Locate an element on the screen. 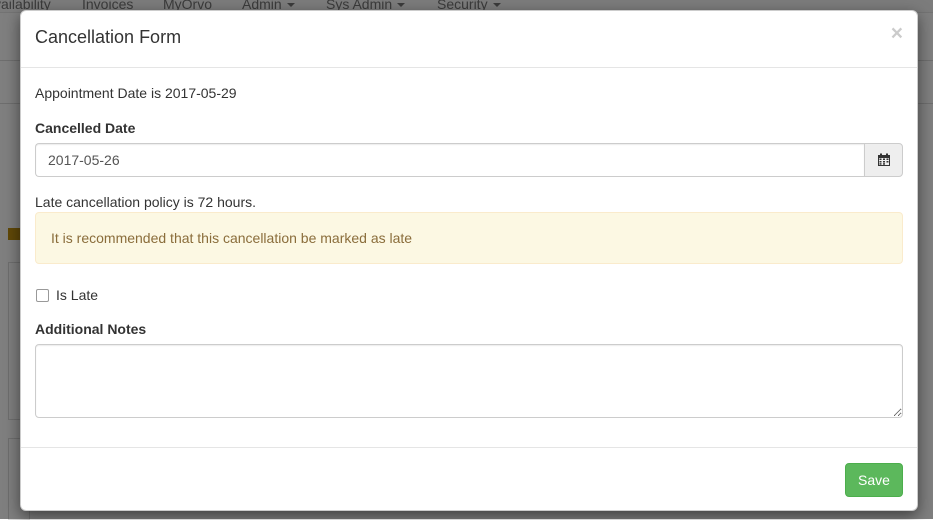 This screenshot has height=520, width=933. cancelled-date-group is located at coordinates (469, 160).